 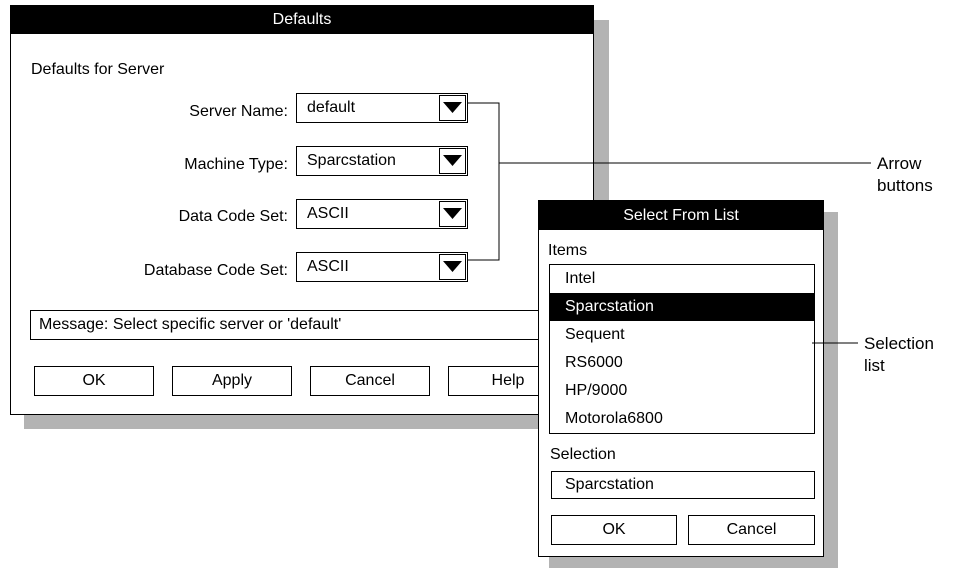 What do you see at coordinates (238, 111) in the screenshot?
I see `server-name-label: Server Name:` at bounding box center [238, 111].